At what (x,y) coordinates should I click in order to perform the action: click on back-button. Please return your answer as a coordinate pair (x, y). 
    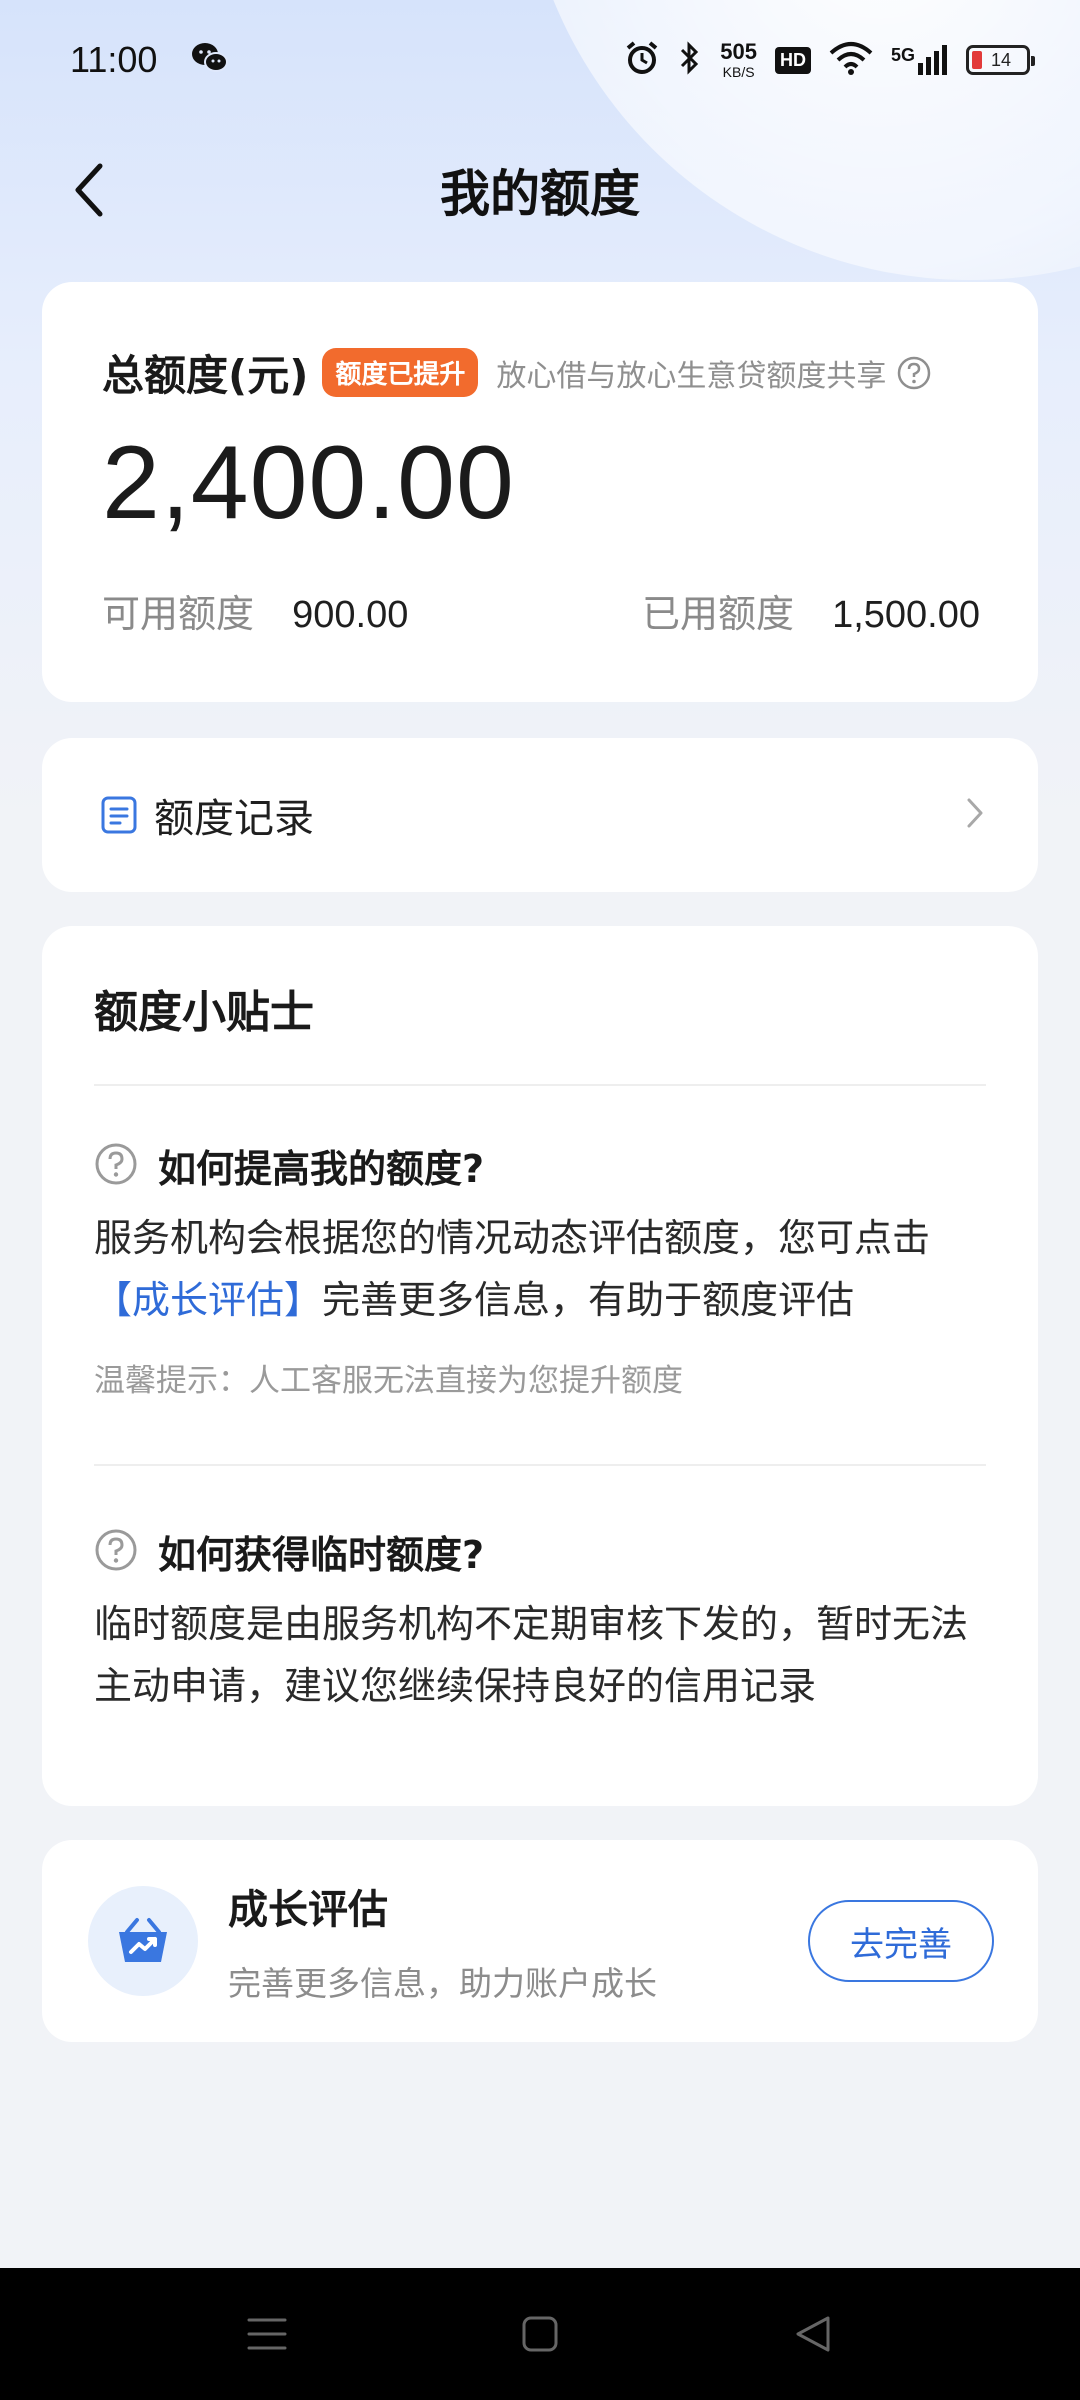
    Looking at the image, I should click on (90, 190).